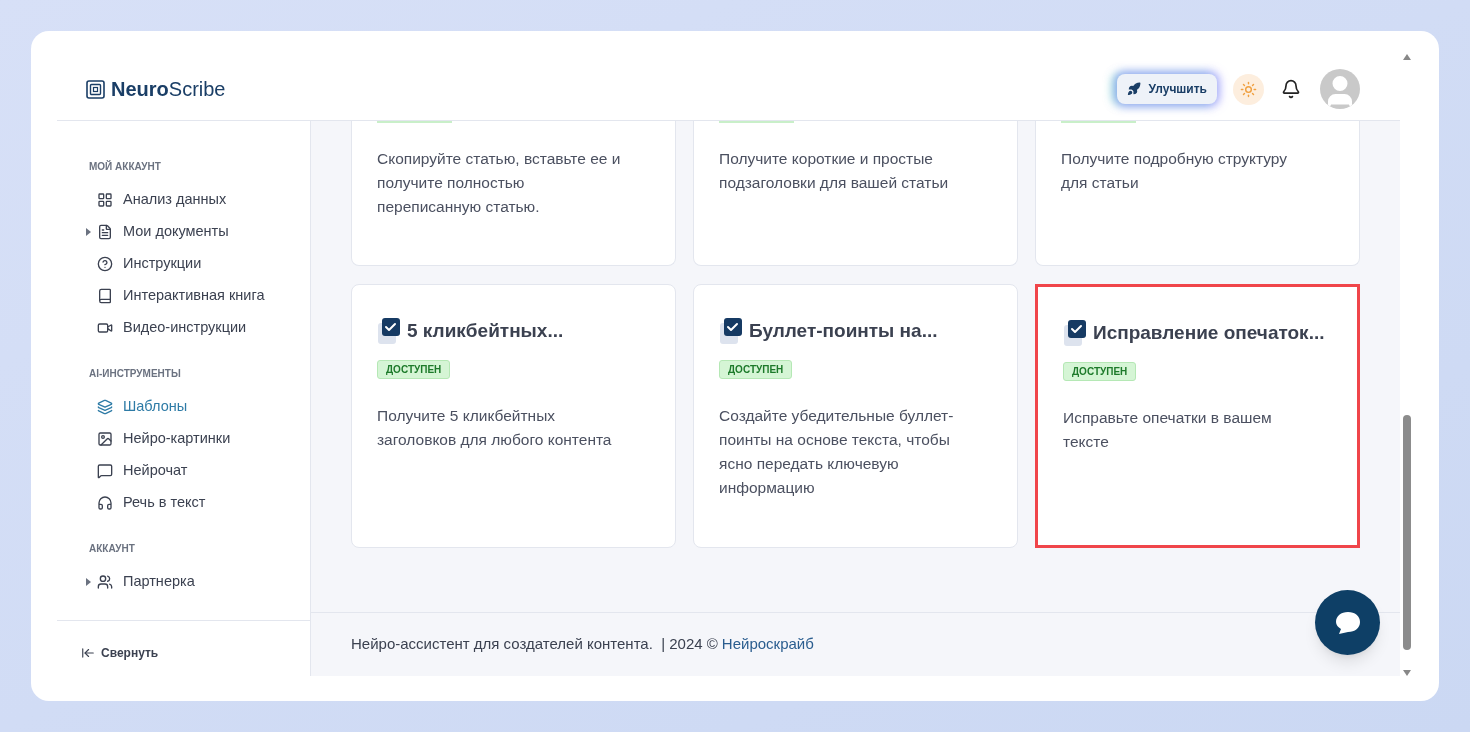 The width and height of the screenshot is (1470, 732). What do you see at coordinates (159, 232) in the screenshot?
I see `sidebar-item: Мои документы` at bounding box center [159, 232].